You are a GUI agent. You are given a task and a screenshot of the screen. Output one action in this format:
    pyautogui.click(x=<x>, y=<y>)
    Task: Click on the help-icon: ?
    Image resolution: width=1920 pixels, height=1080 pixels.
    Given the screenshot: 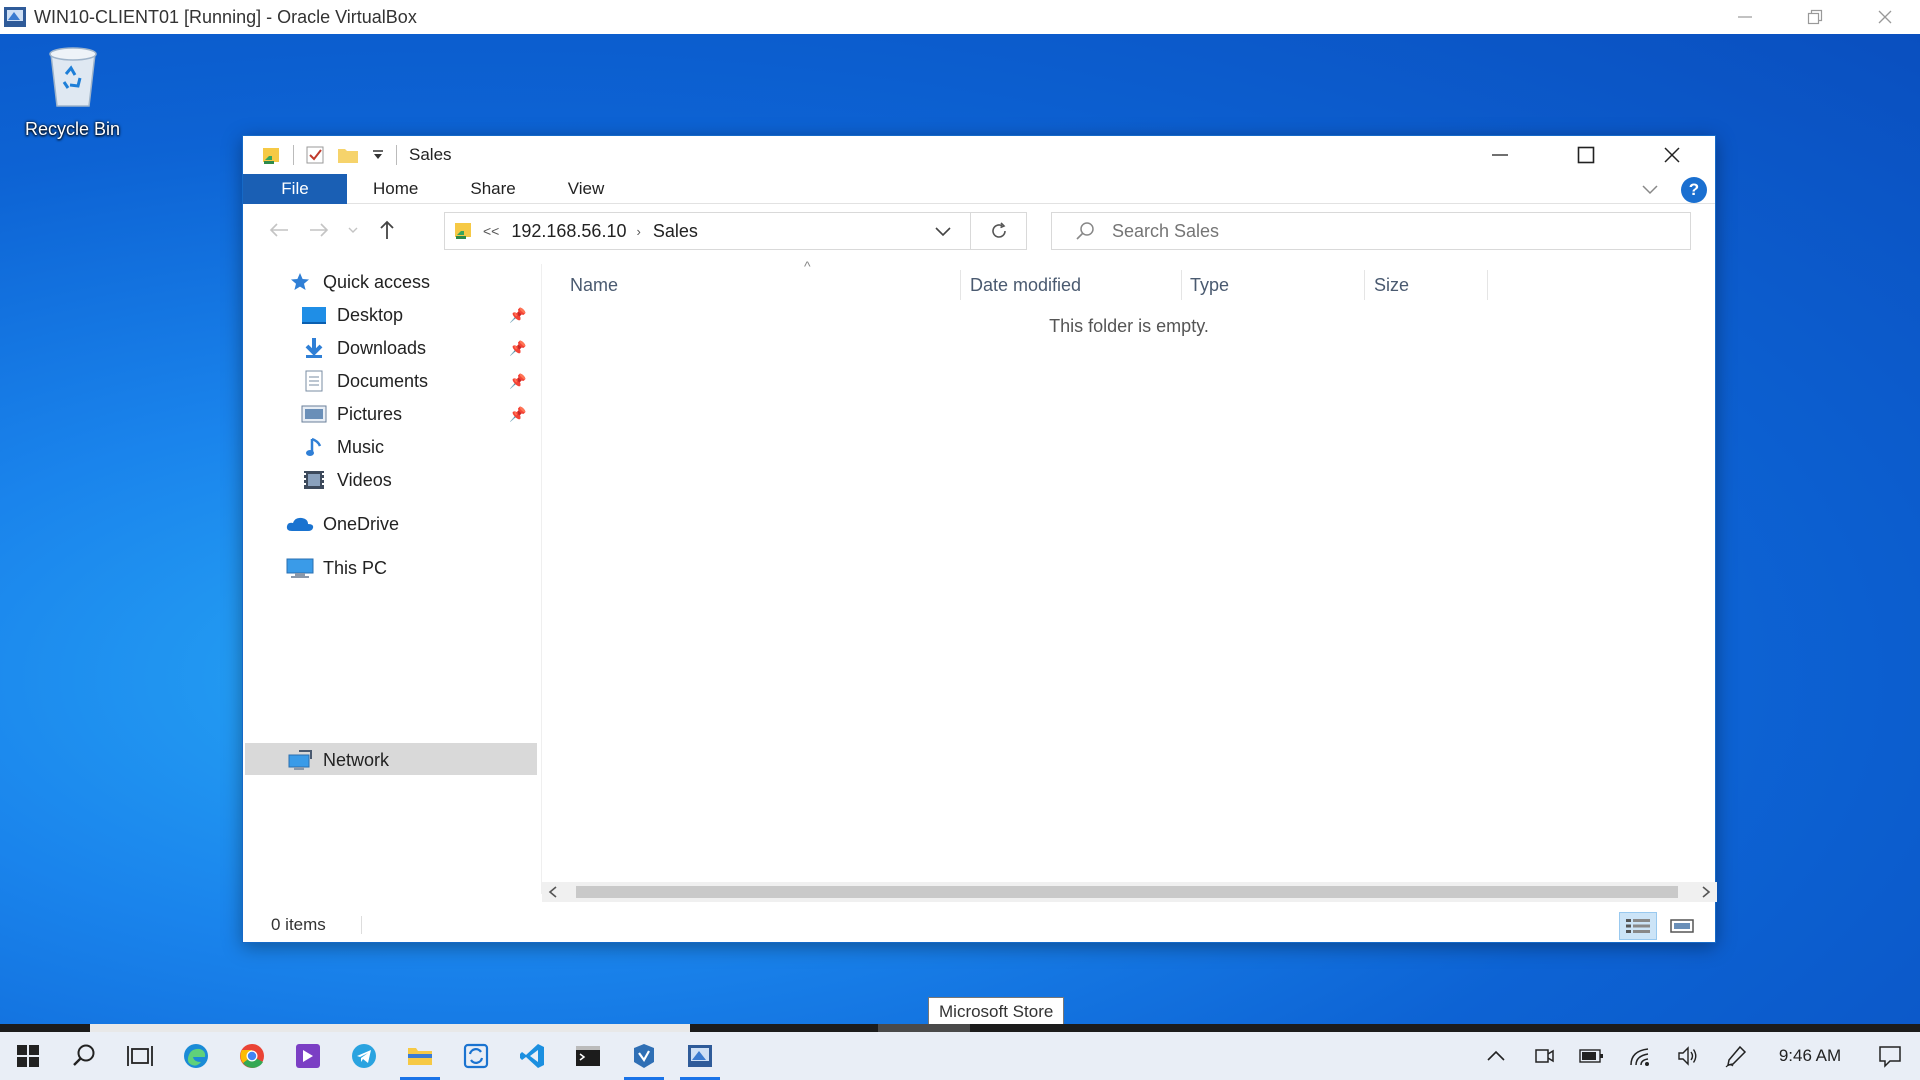 What is the action you would take?
    pyautogui.click(x=1694, y=190)
    